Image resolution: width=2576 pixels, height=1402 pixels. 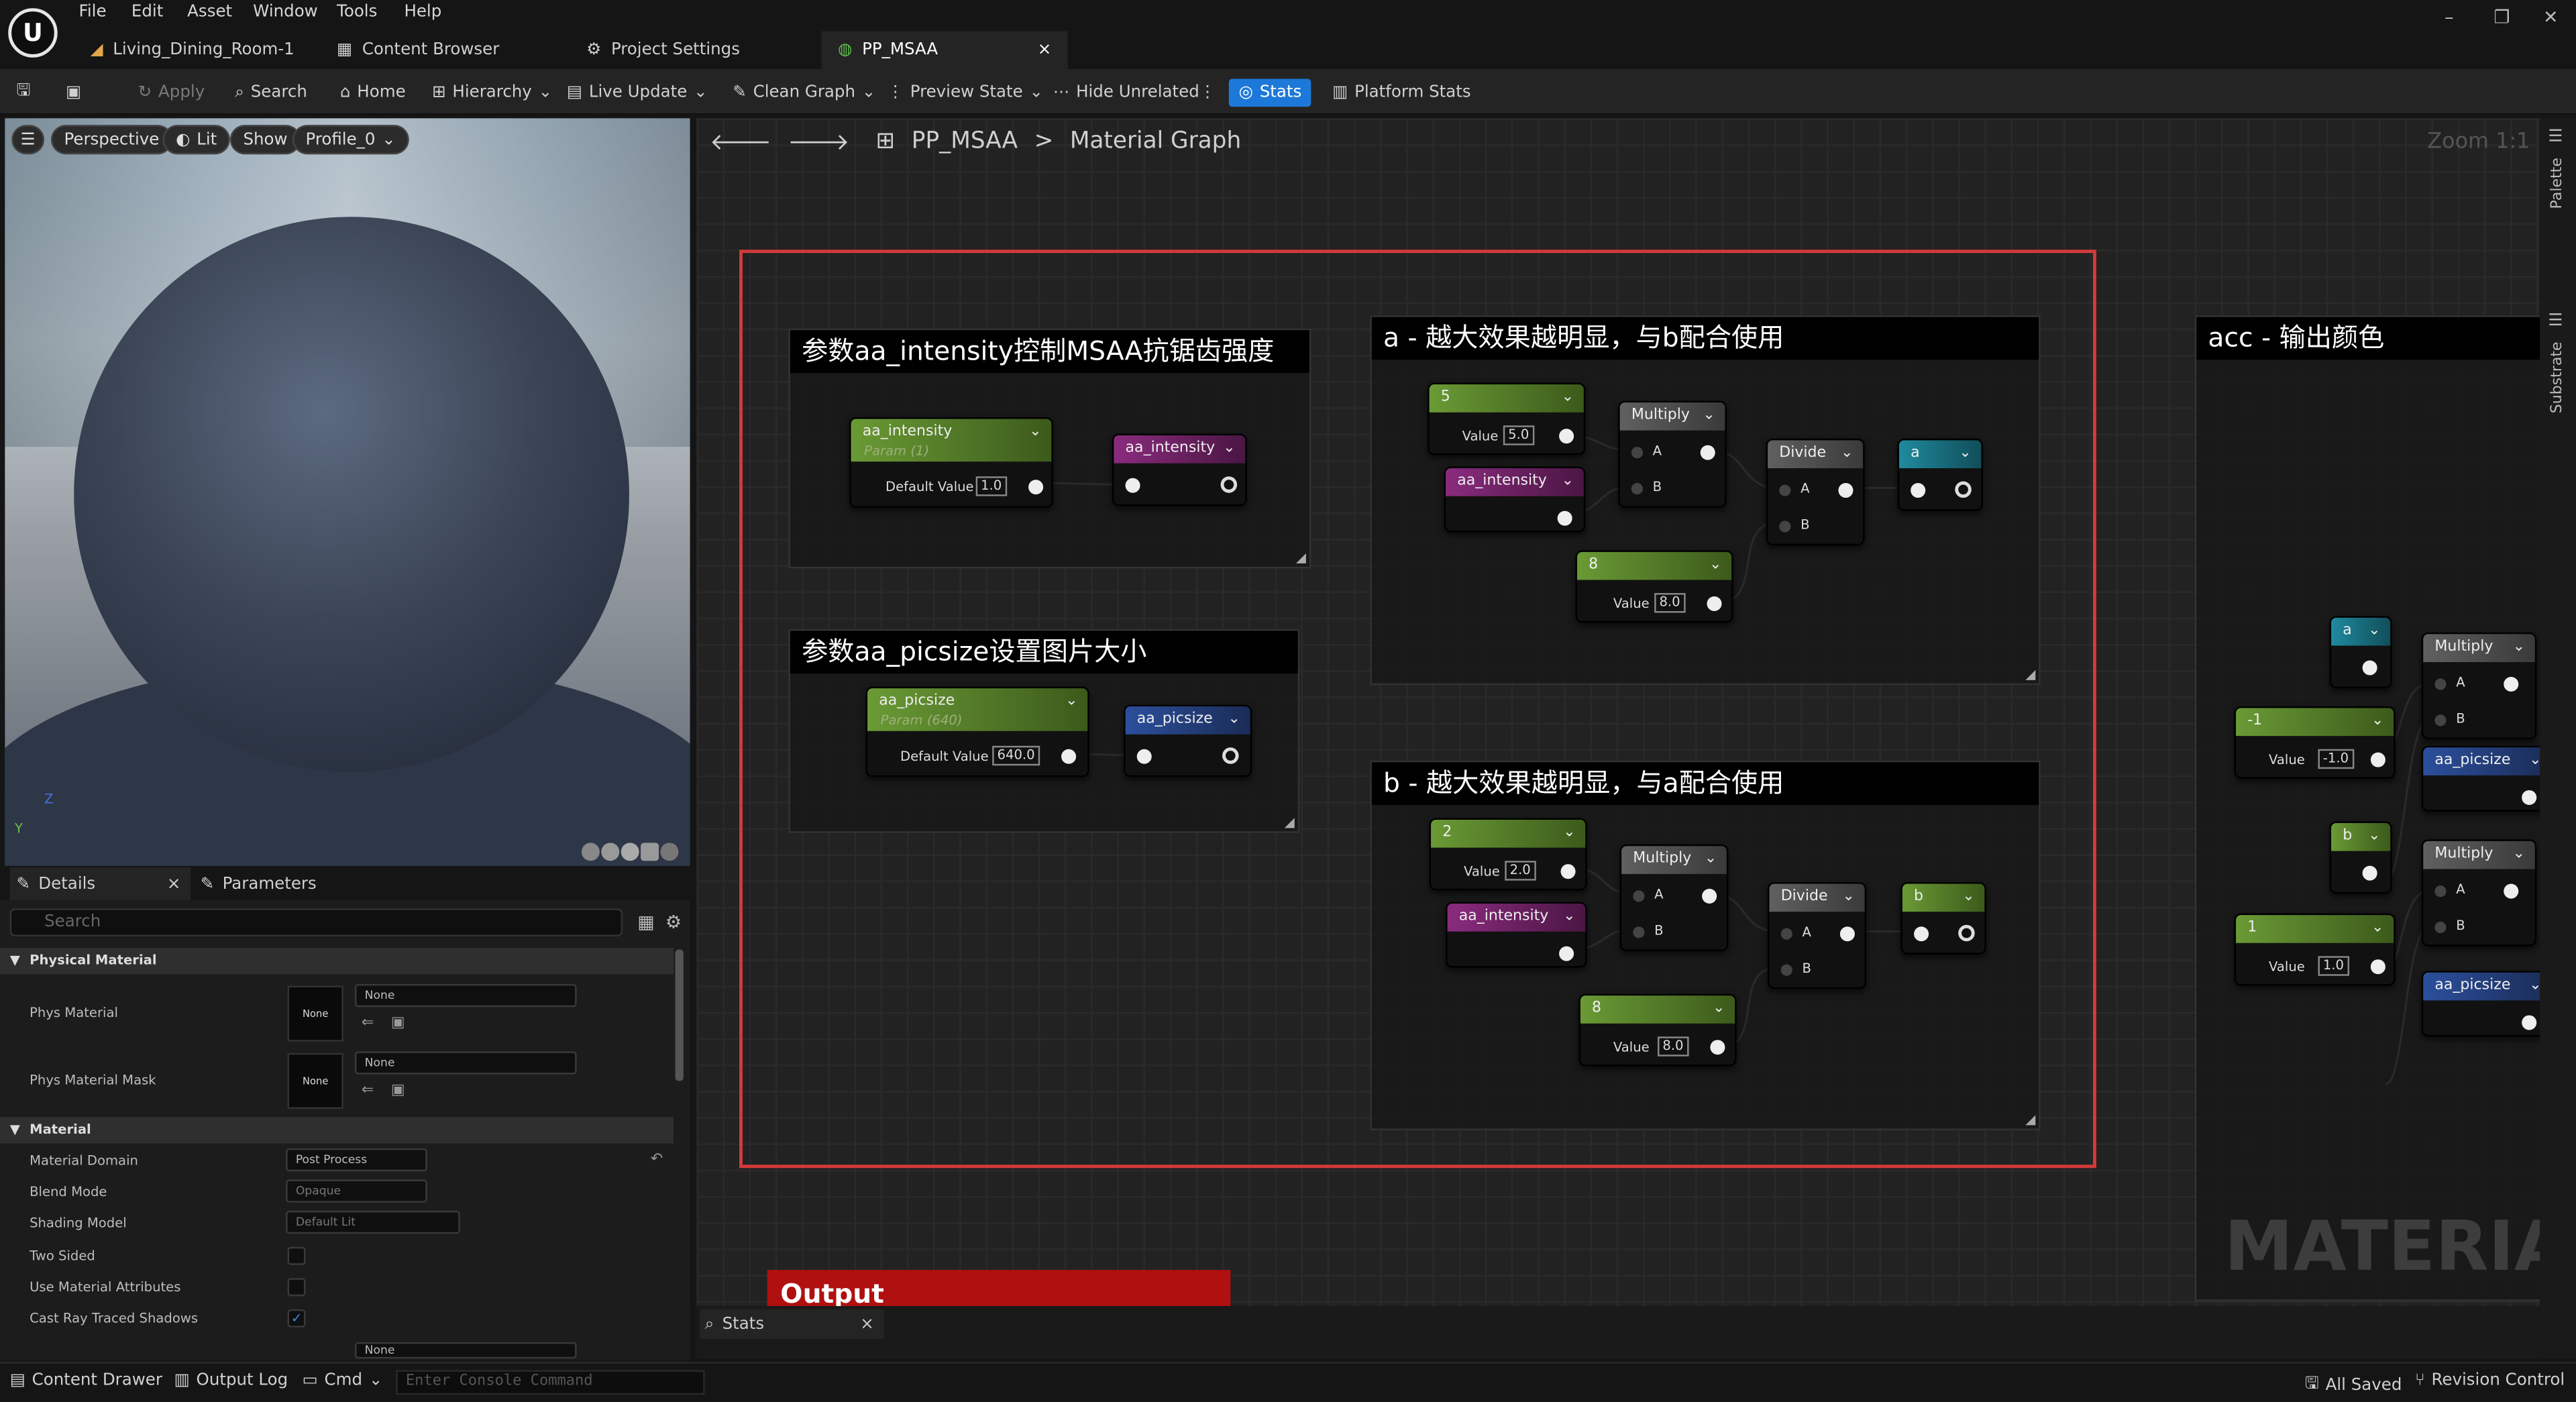 I want to click on menu-file: File, so click(x=93, y=12).